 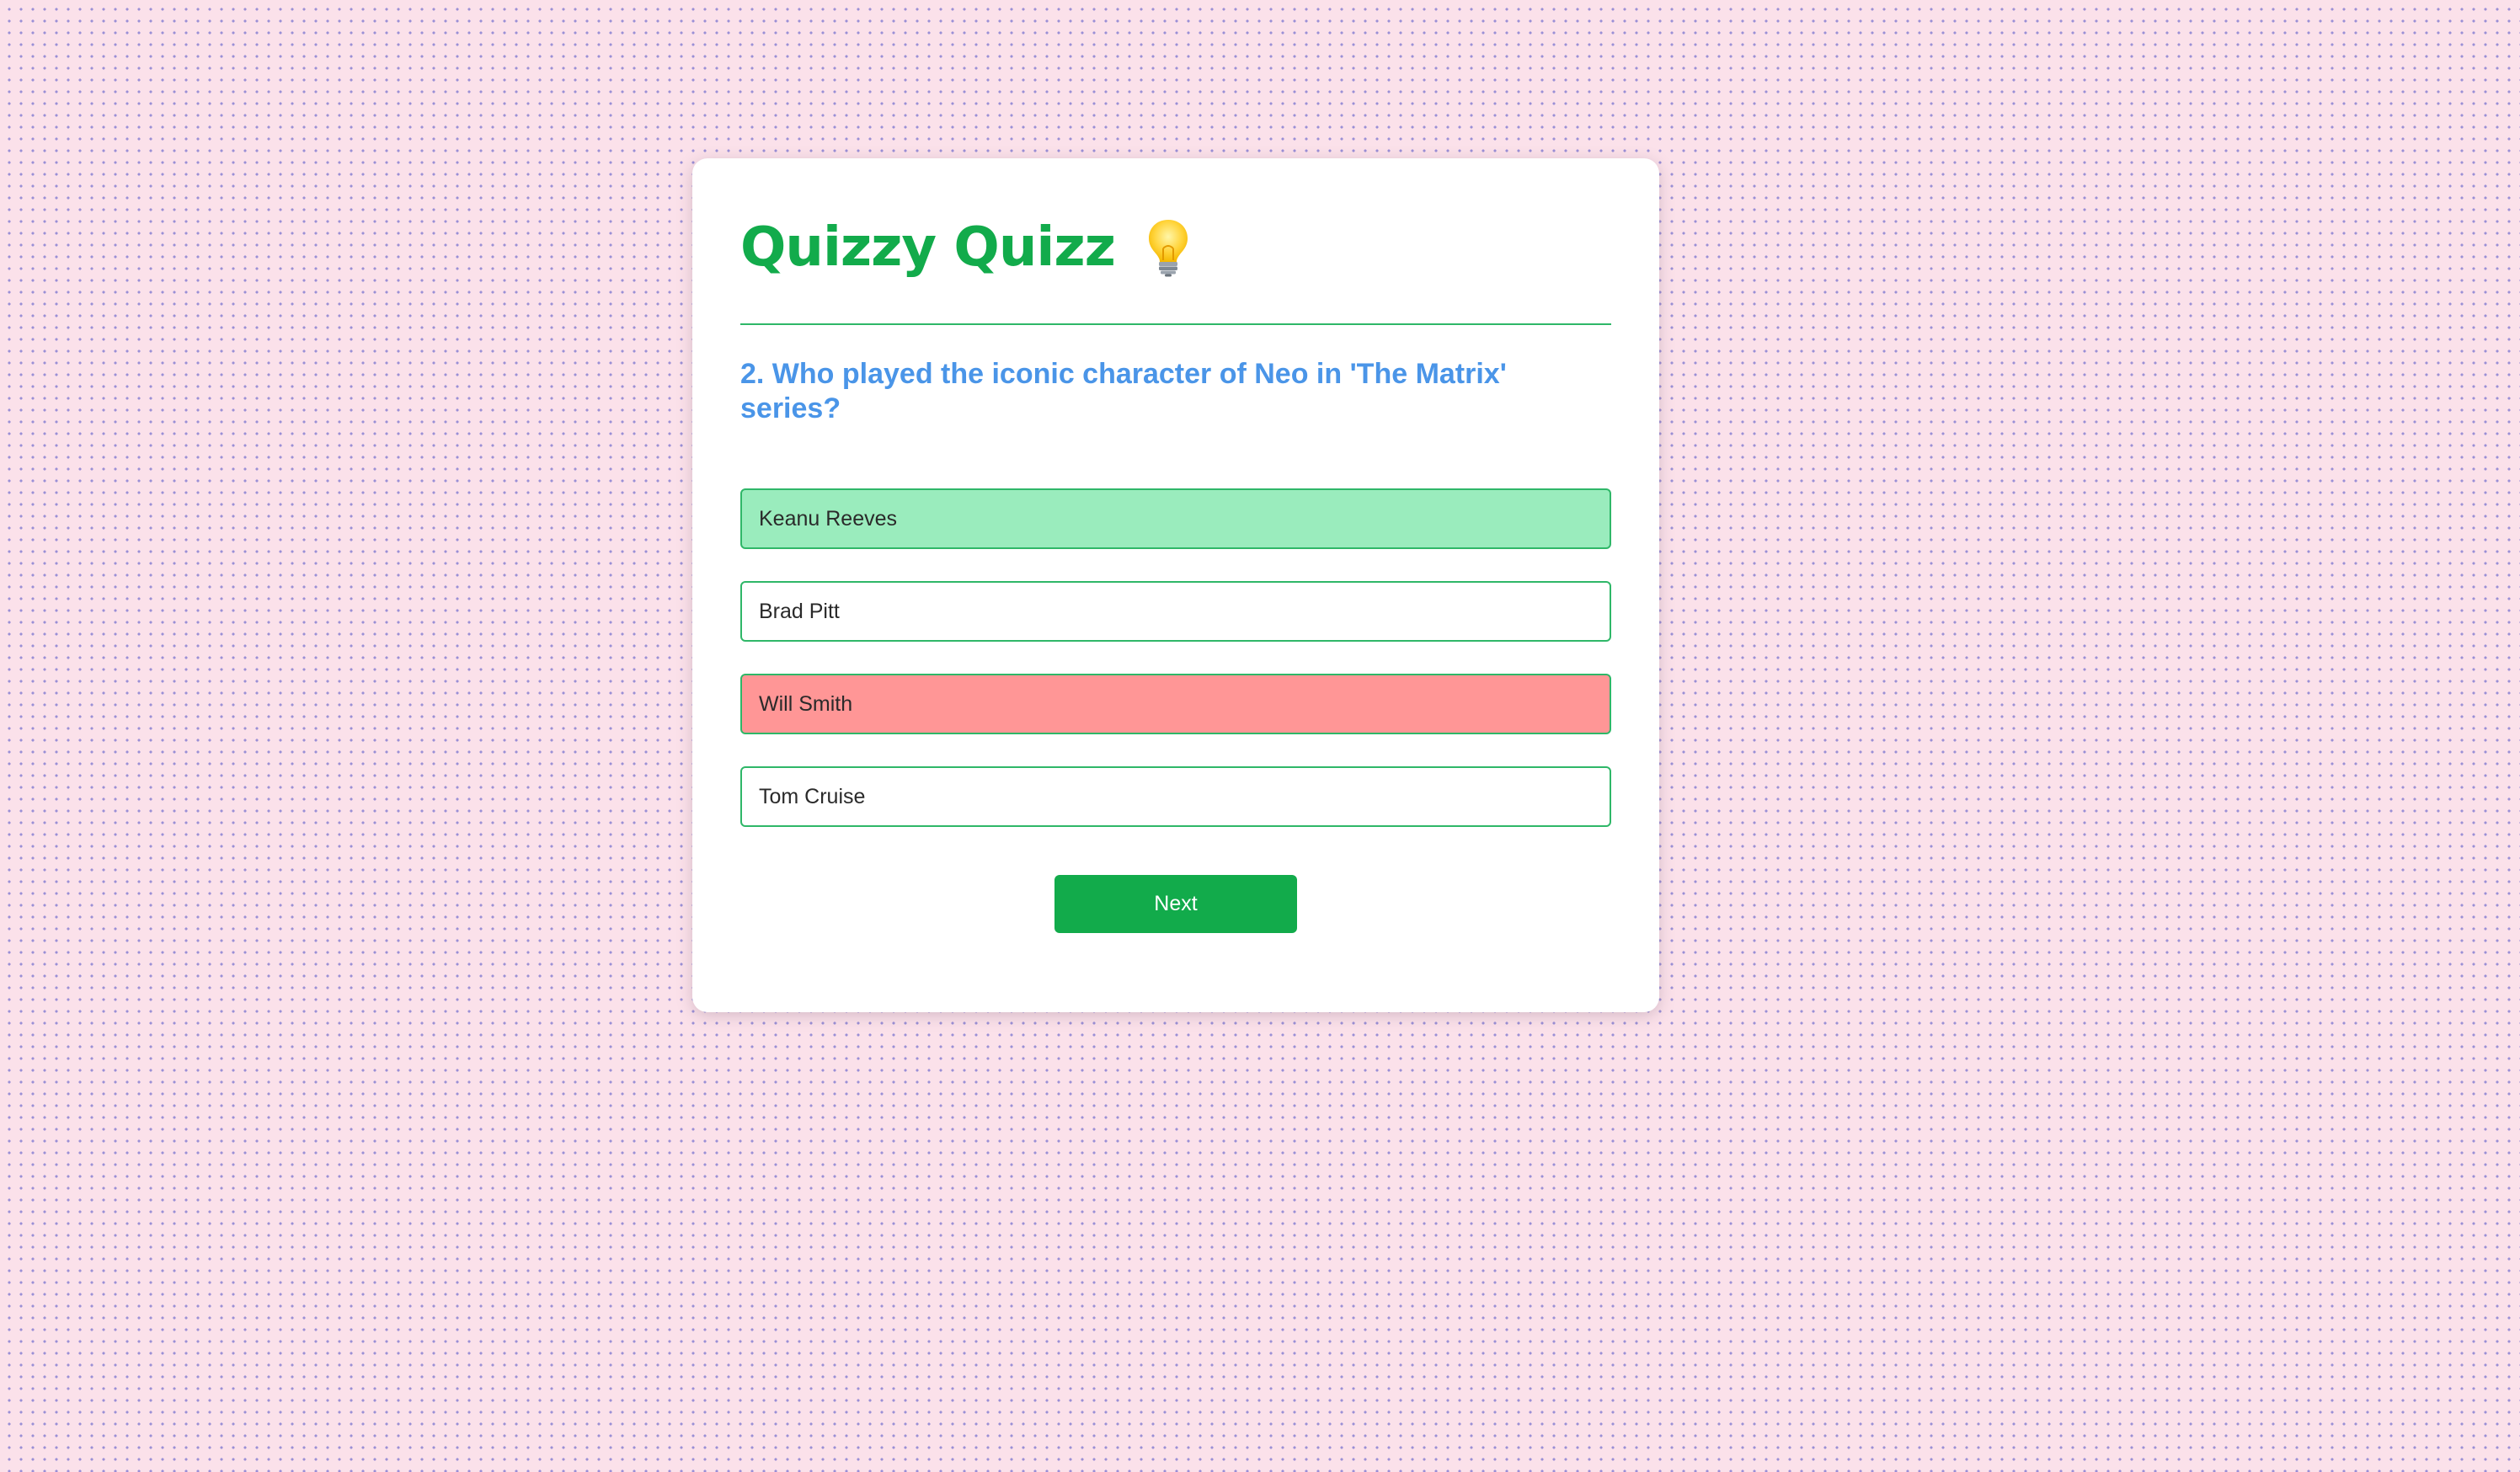 I want to click on lightbulb-icon, so click(x=1168, y=248).